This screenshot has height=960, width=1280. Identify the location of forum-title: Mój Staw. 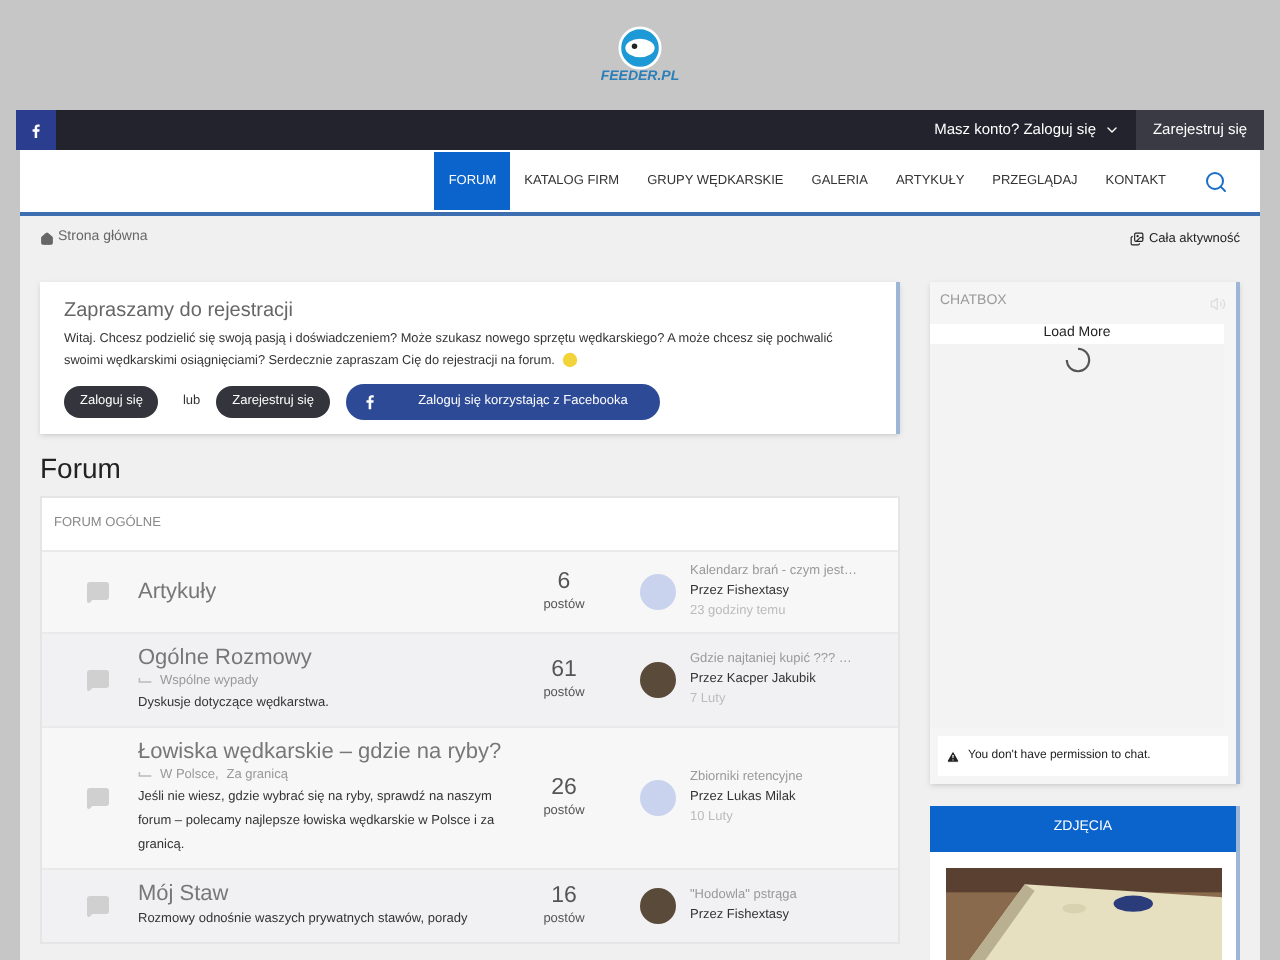
(183, 893).